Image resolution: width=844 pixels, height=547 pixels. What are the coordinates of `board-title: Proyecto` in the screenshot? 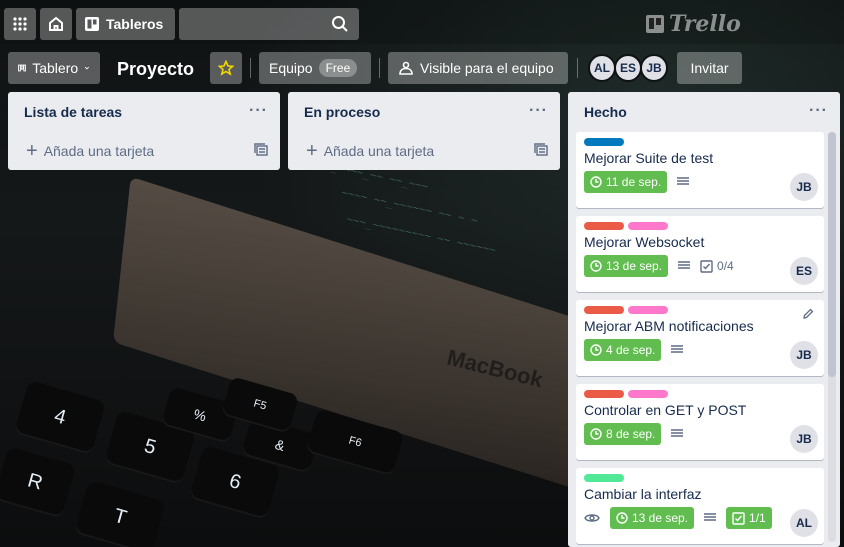 It's located at (155, 69).